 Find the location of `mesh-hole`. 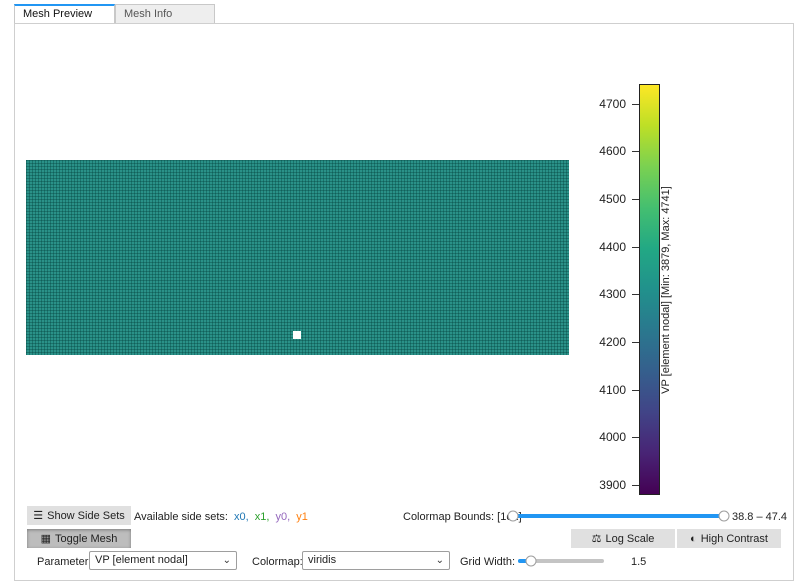

mesh-hole is located at coordinates (297, 335).